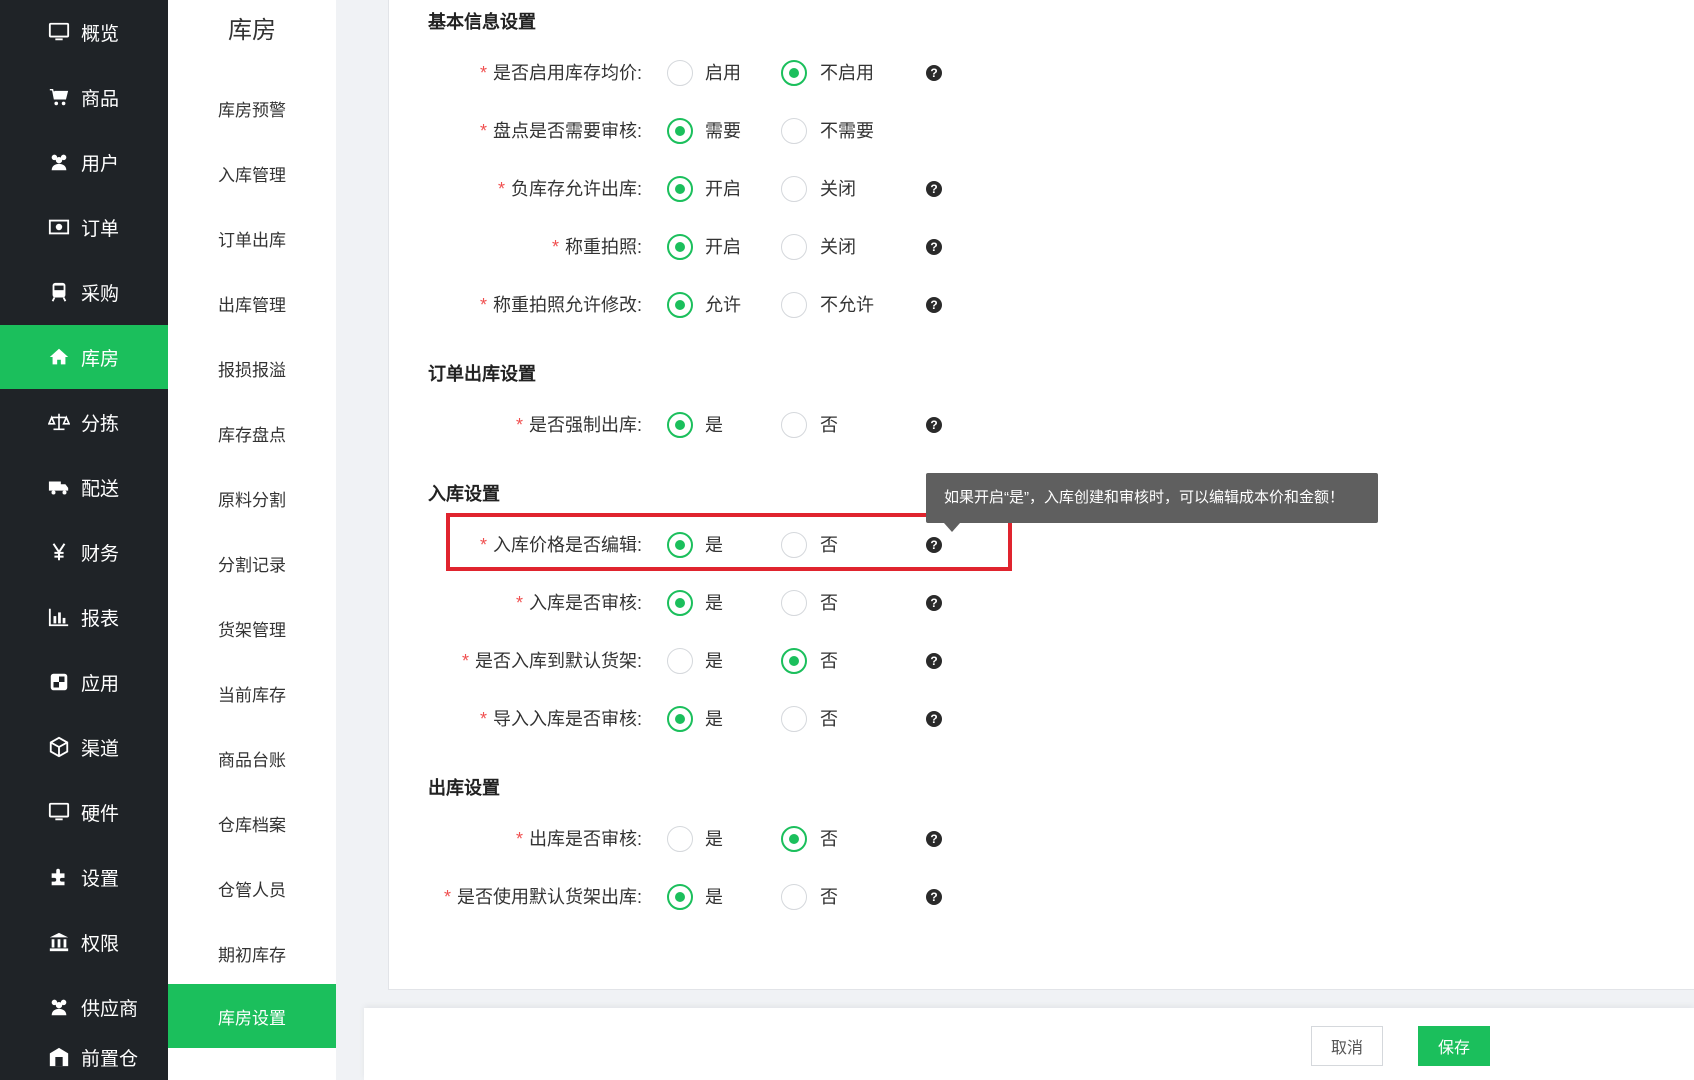  I want to click on row-stocktake-audit: * 盘点是否需要审核: 需要 不需要, so click(847, 131).